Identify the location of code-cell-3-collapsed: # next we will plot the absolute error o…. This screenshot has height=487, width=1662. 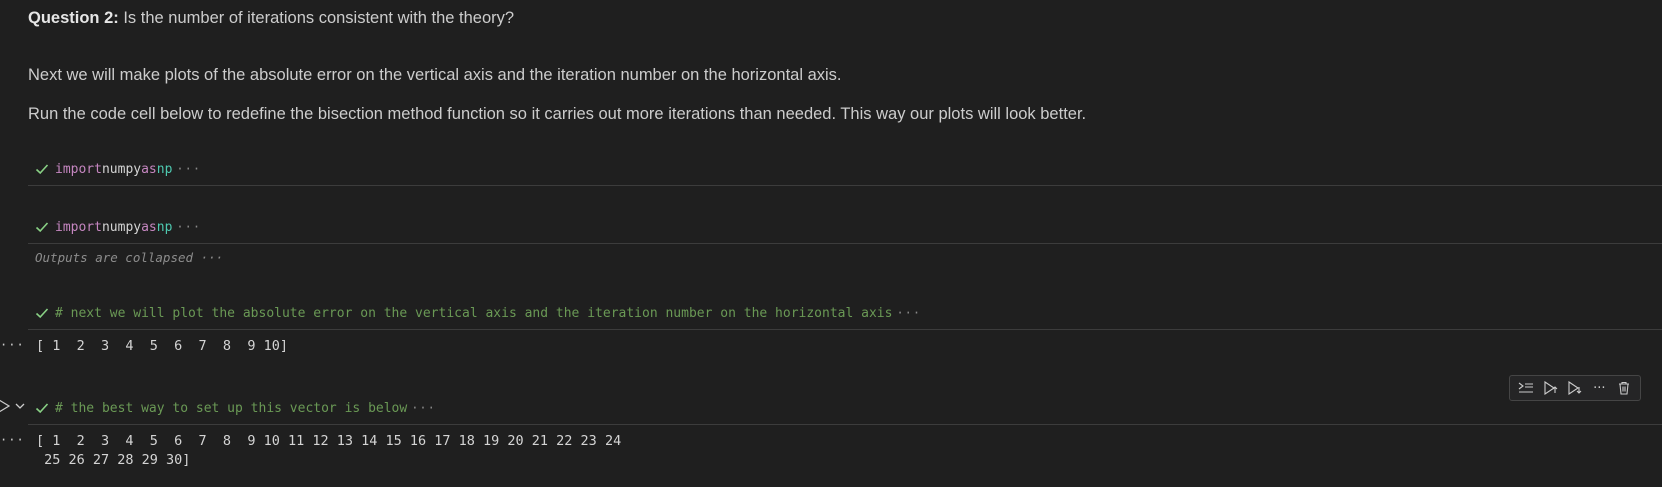
(478, 313).